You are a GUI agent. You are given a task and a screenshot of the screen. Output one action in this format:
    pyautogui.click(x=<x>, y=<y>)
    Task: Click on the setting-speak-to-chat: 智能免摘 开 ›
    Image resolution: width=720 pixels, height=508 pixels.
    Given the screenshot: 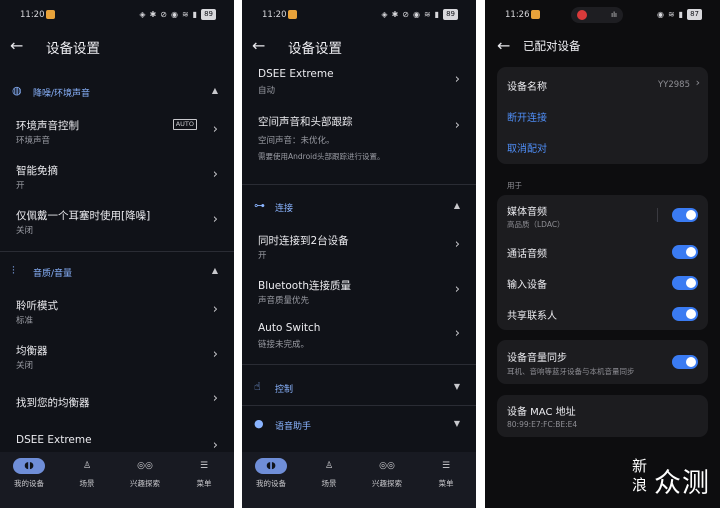 What is the action you would take?
    pyautogui.click(x=117, y=177)
    